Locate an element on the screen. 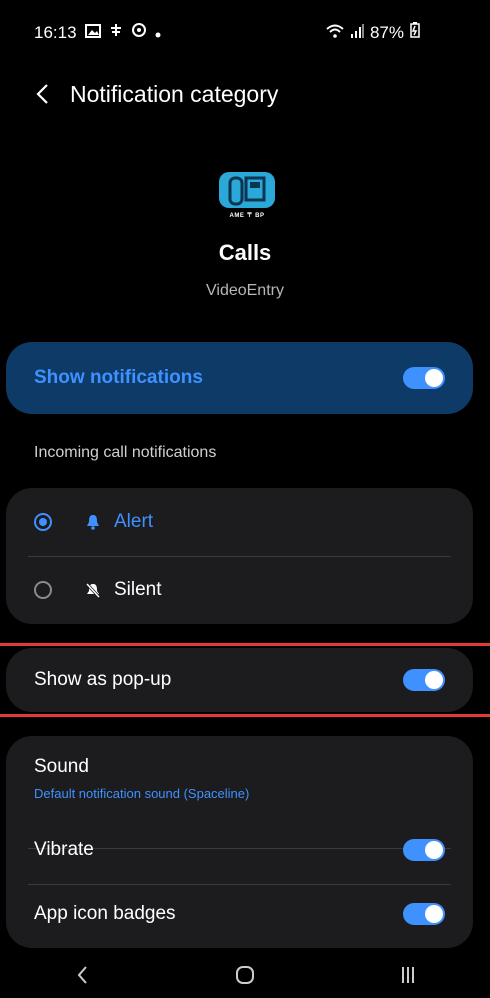  app-bar: Notification category is located at coordinates (245, 94).